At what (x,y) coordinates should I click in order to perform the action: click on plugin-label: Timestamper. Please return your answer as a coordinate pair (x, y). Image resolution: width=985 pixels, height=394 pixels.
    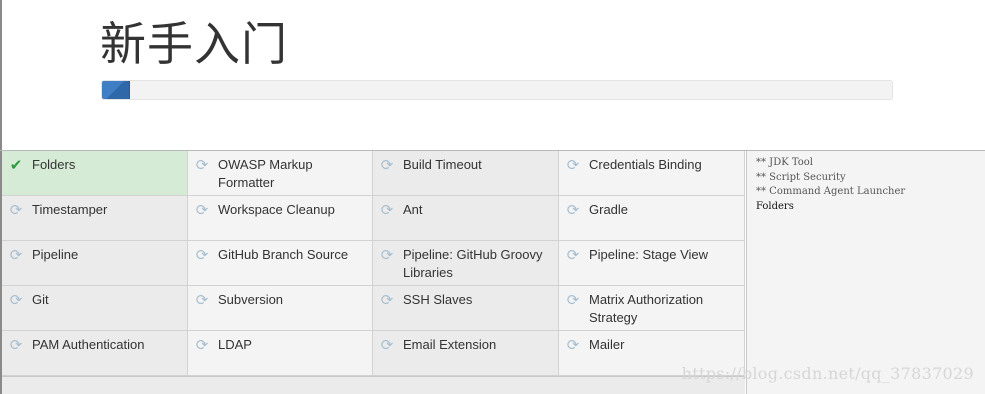
    Looking at the image, I should click on (70, 209).